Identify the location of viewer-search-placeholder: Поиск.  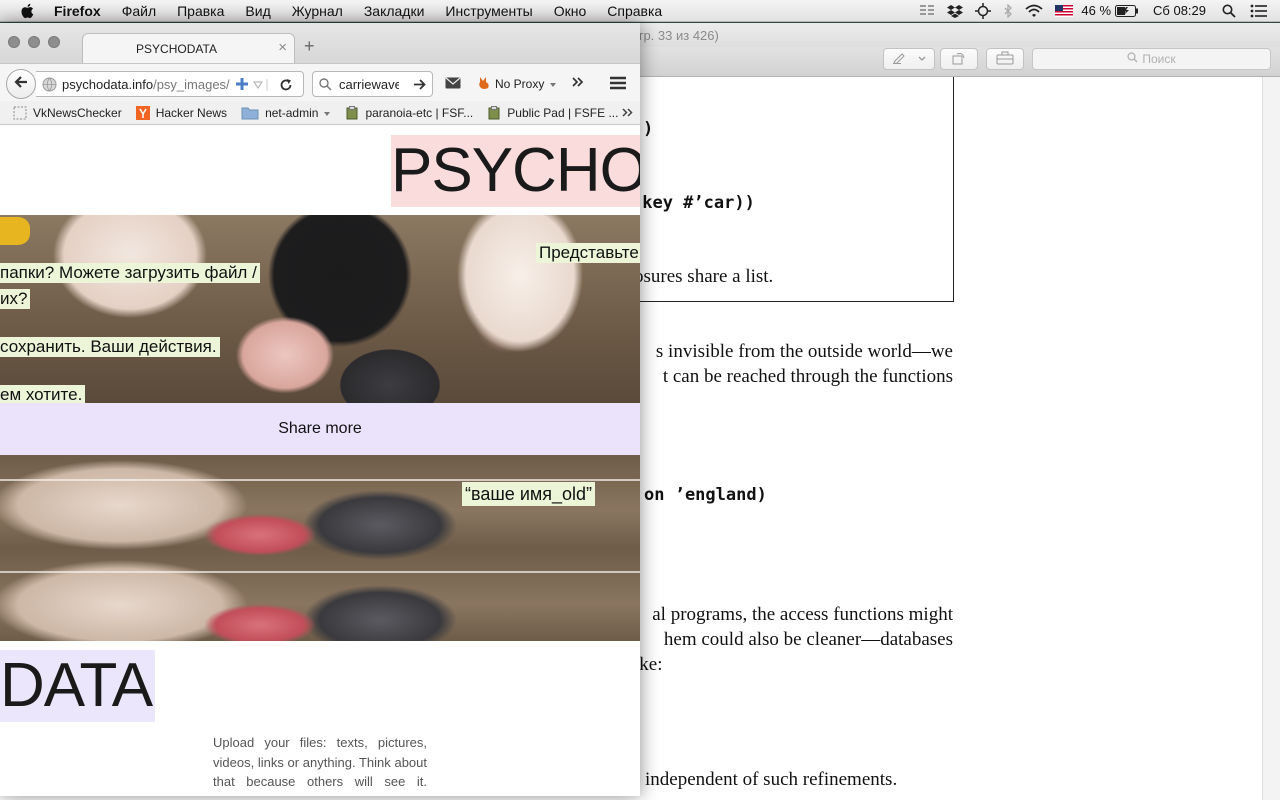
(1159, 59).